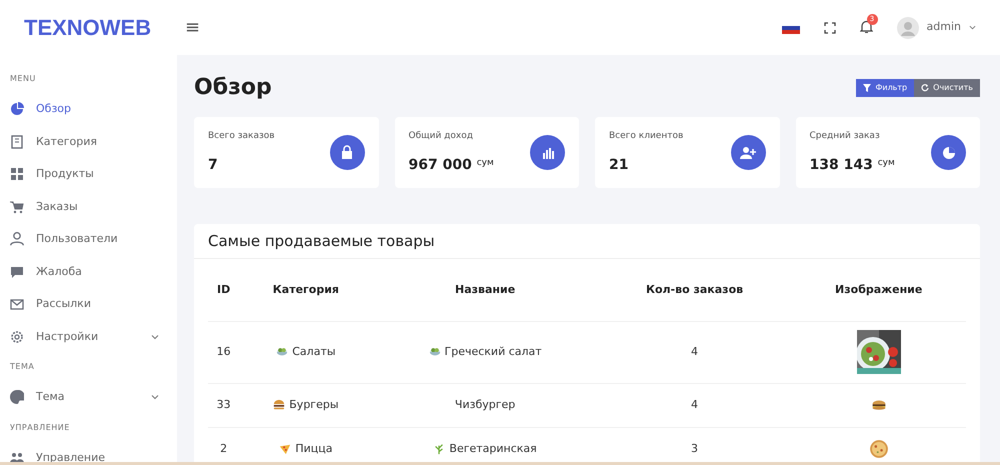 Image resolution: width=1000 pixels, height=465 pixels. I want to click on sidebar-item: Продукты, so click(93, 174).